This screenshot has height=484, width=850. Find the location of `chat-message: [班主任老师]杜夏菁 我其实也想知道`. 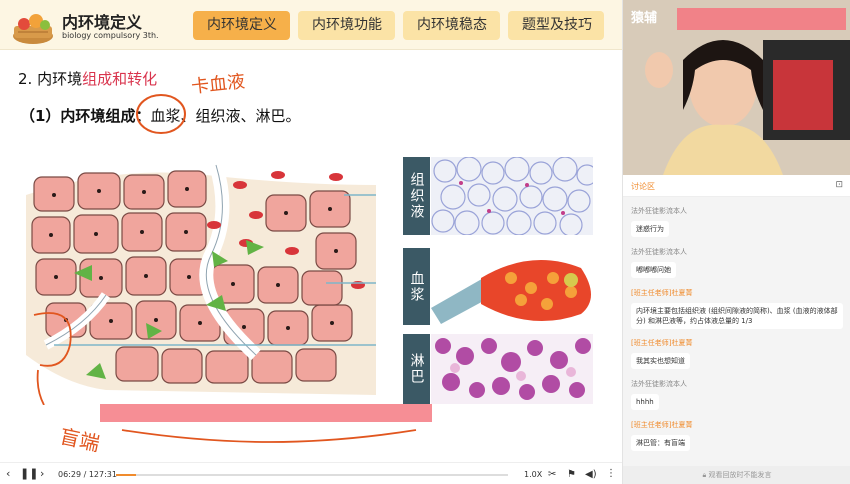

chat-message: [班主任老师]杜夏菁 我其实也想知道 is located at coordinates (661, 353).